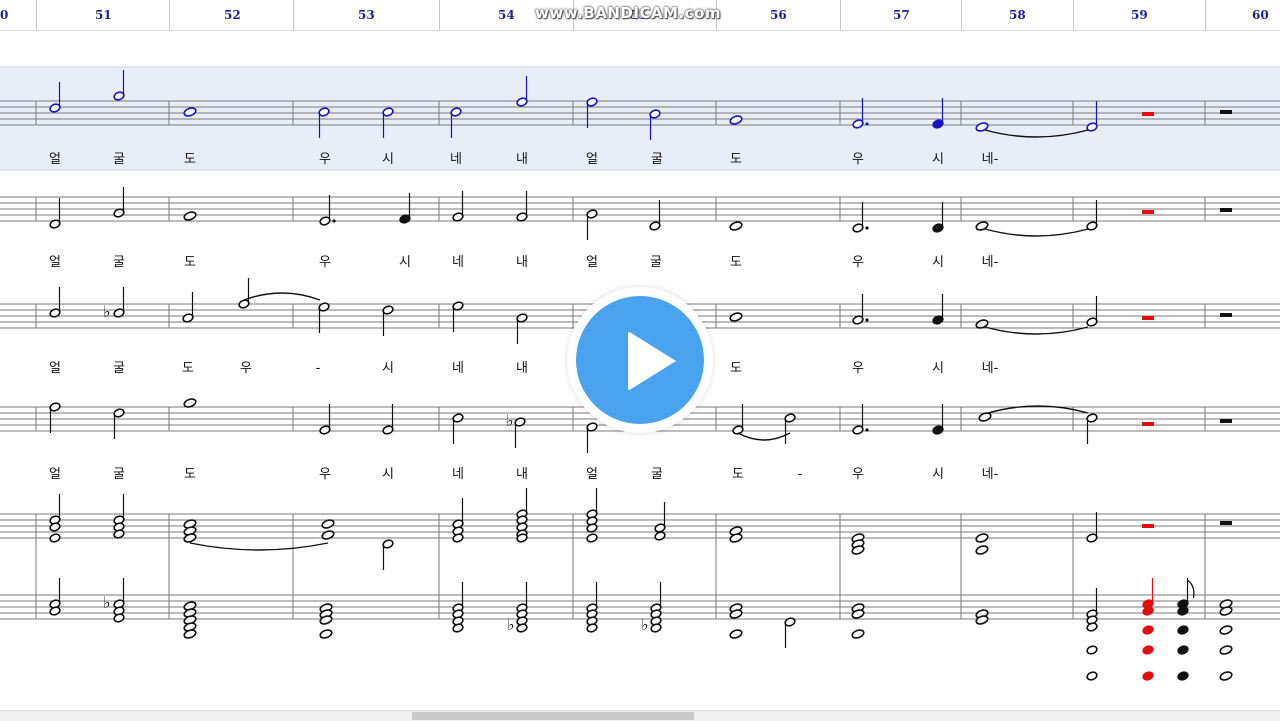  I want to click on measure-number-60: 60, so click(1260, 15).